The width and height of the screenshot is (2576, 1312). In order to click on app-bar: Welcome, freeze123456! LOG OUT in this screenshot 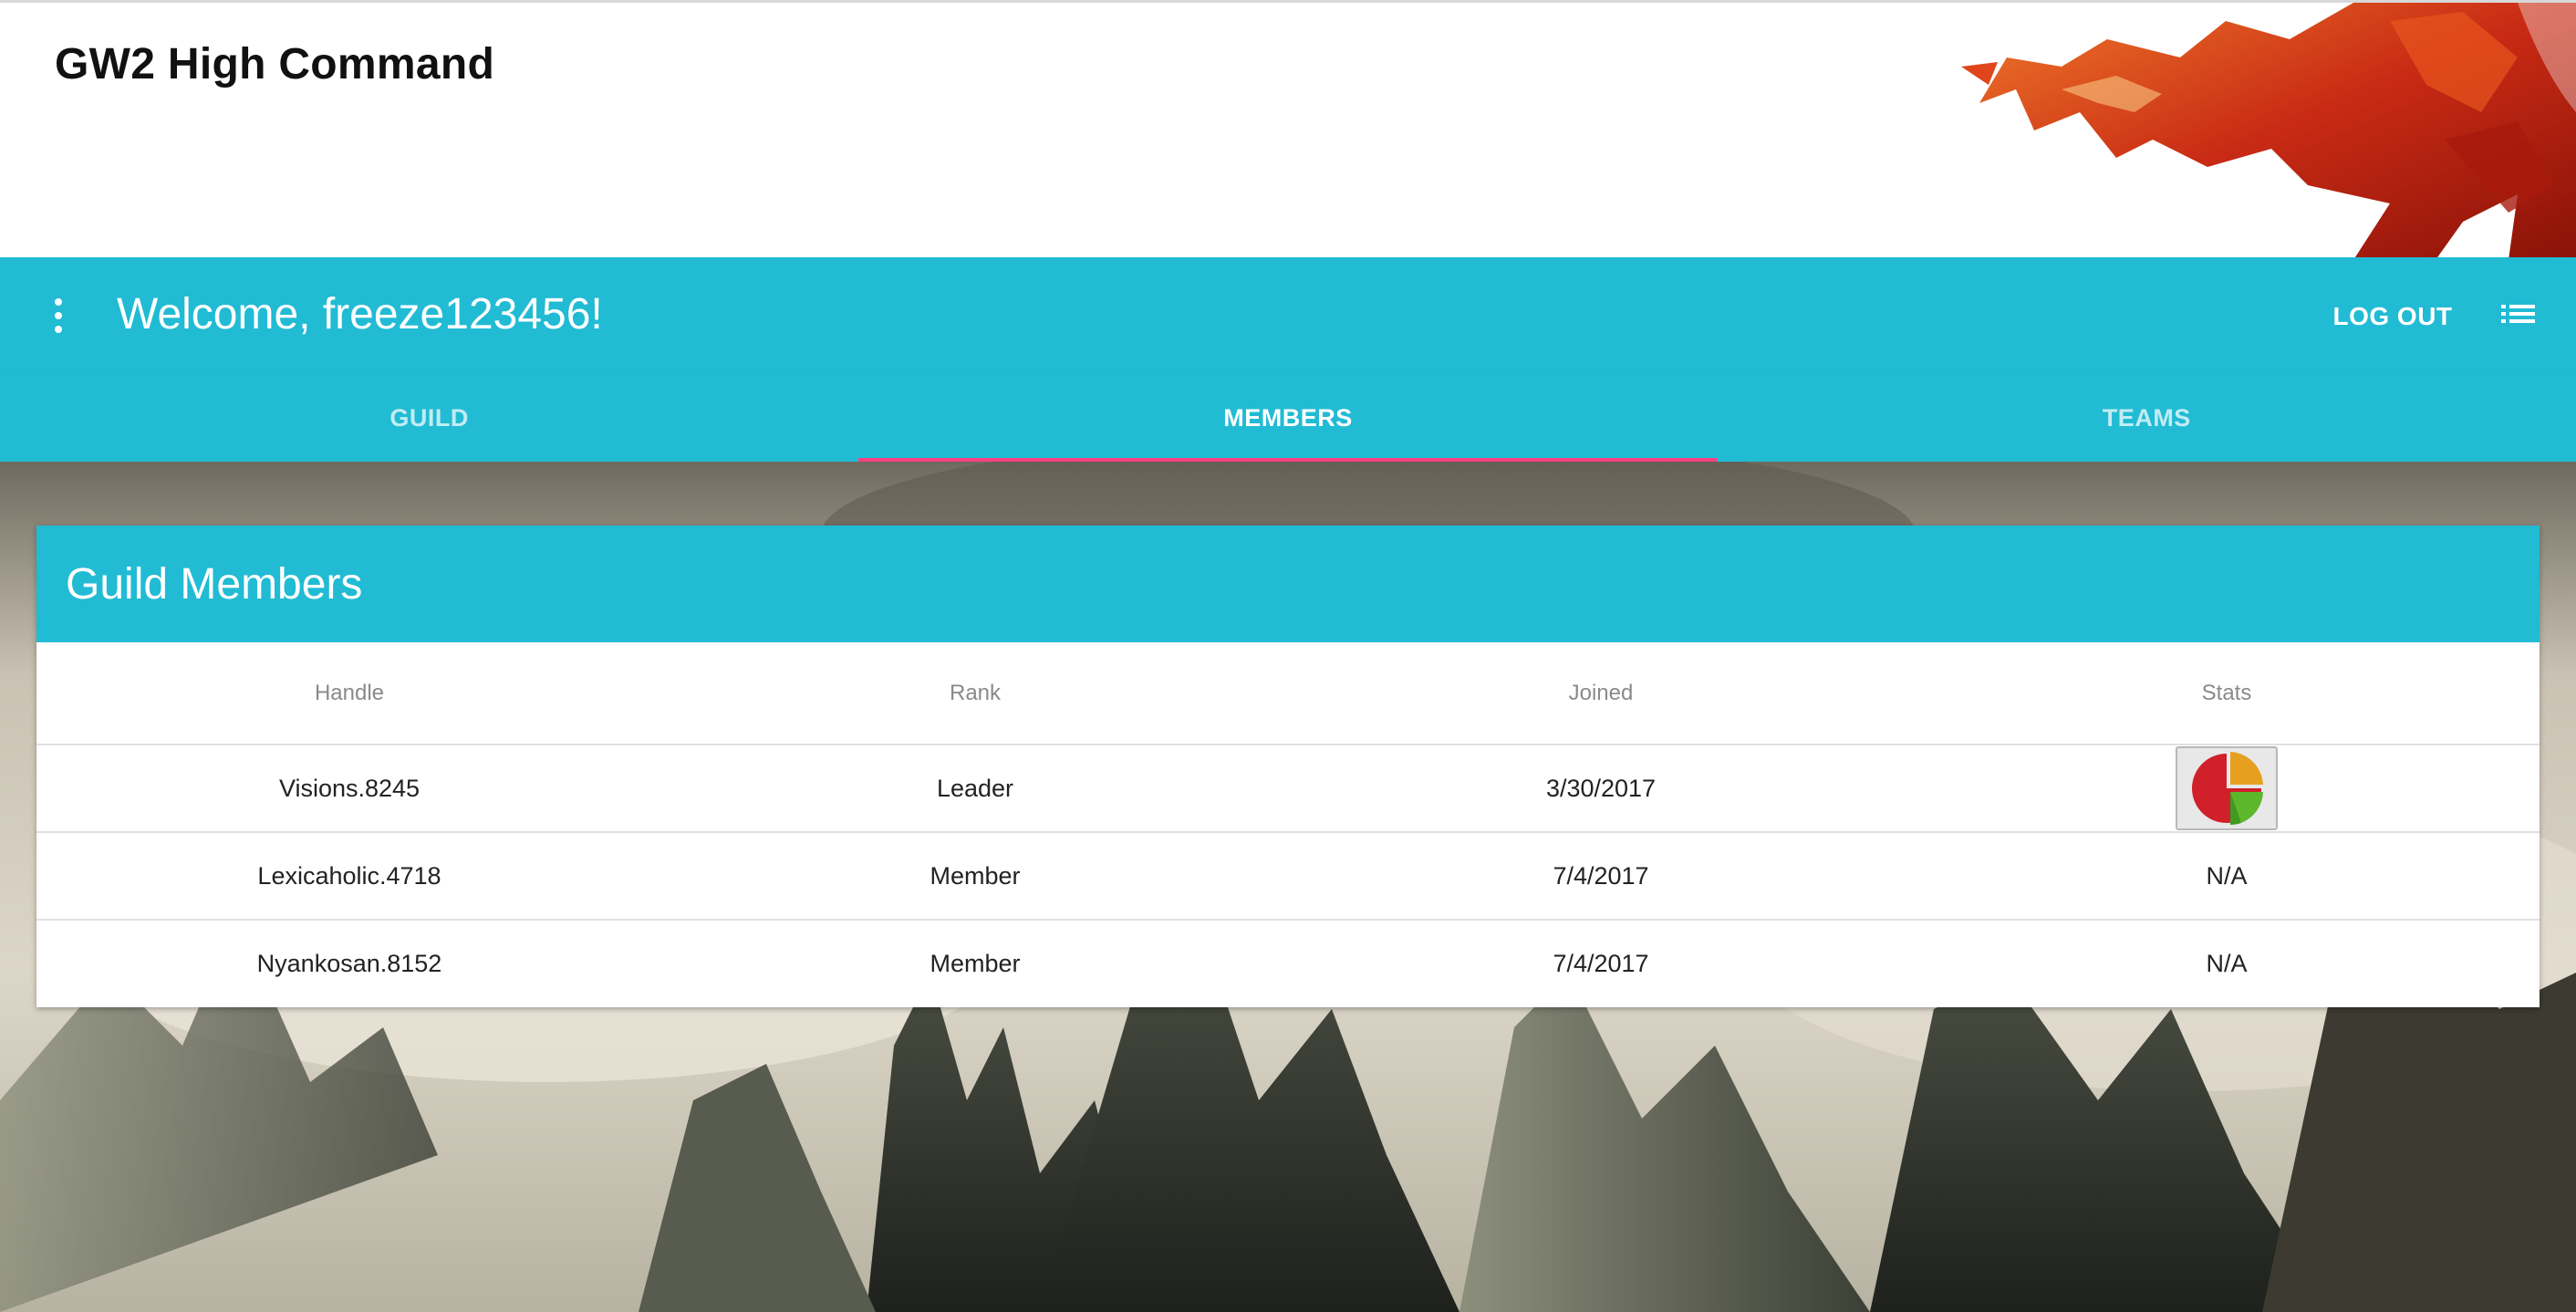, I will do `click(1288, 315)`.